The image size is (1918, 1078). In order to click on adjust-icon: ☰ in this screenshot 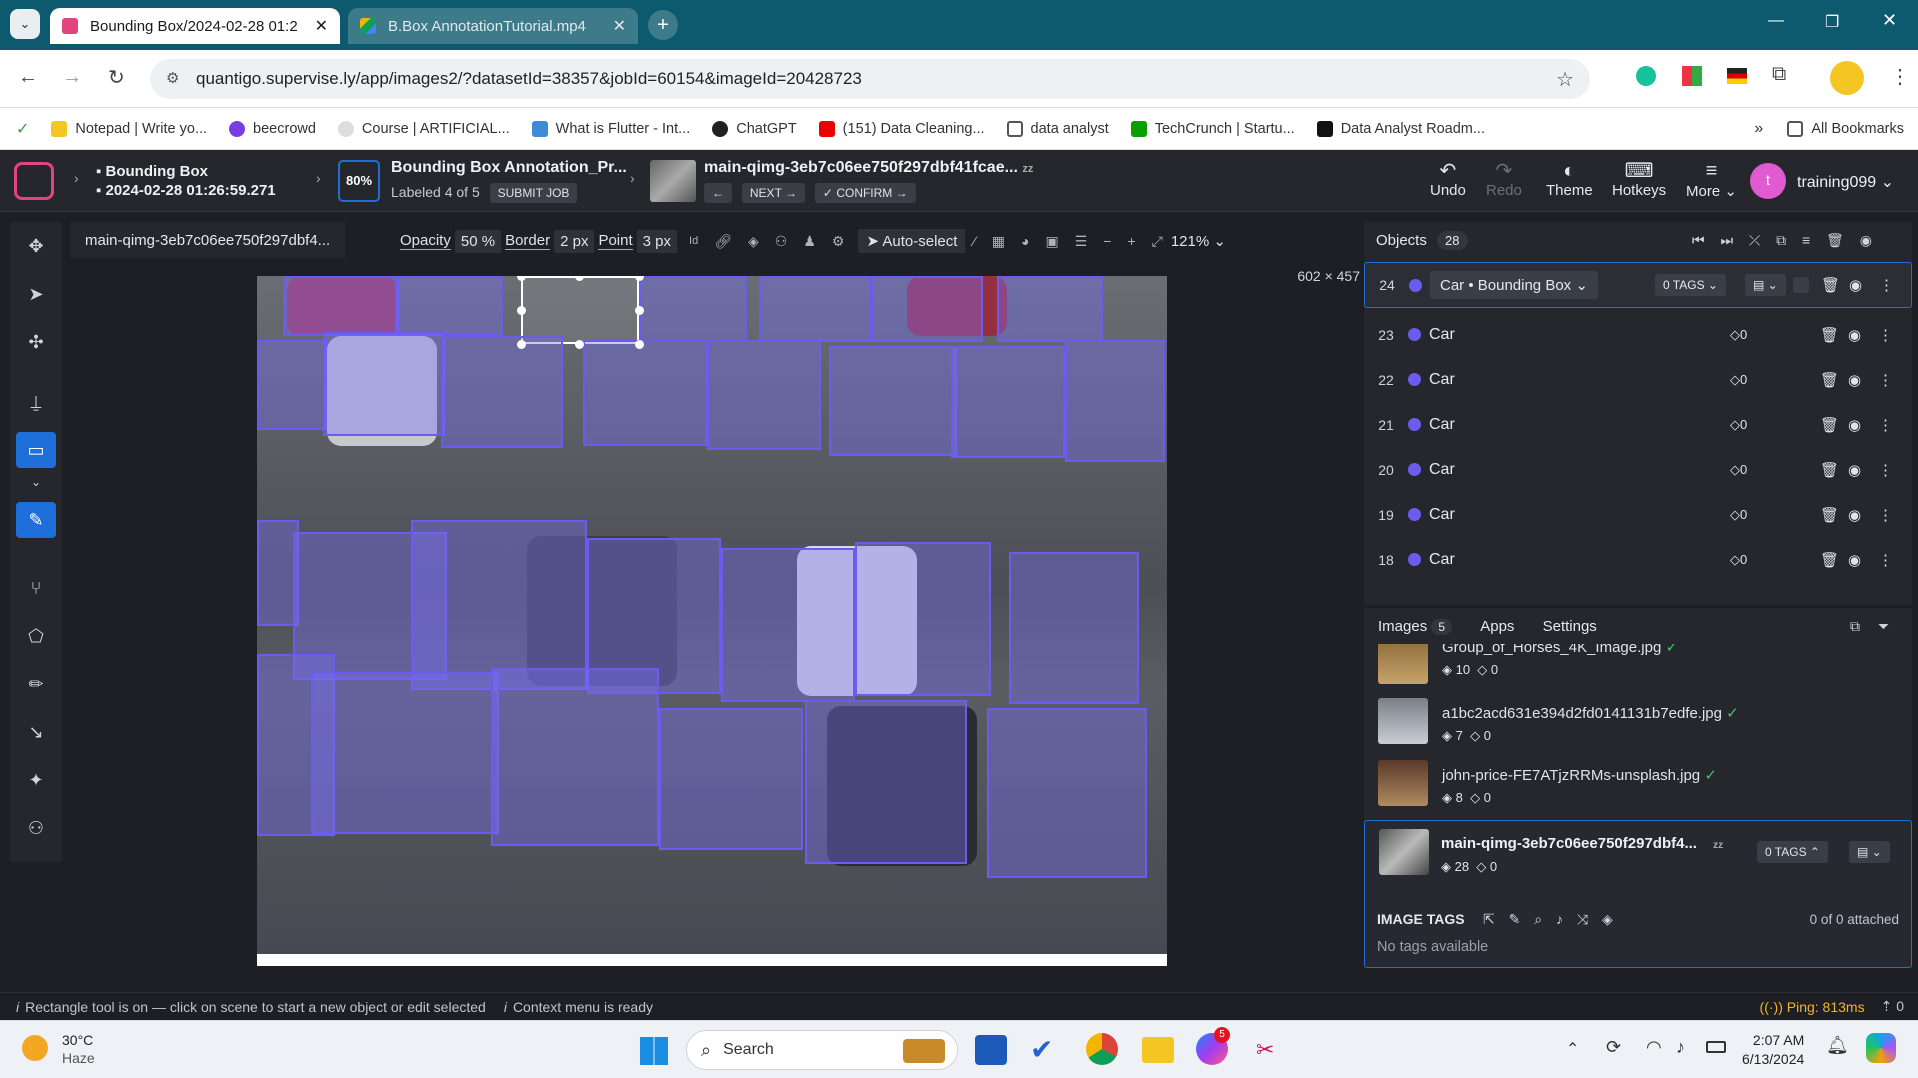, I will do `click(1081, 241)`.